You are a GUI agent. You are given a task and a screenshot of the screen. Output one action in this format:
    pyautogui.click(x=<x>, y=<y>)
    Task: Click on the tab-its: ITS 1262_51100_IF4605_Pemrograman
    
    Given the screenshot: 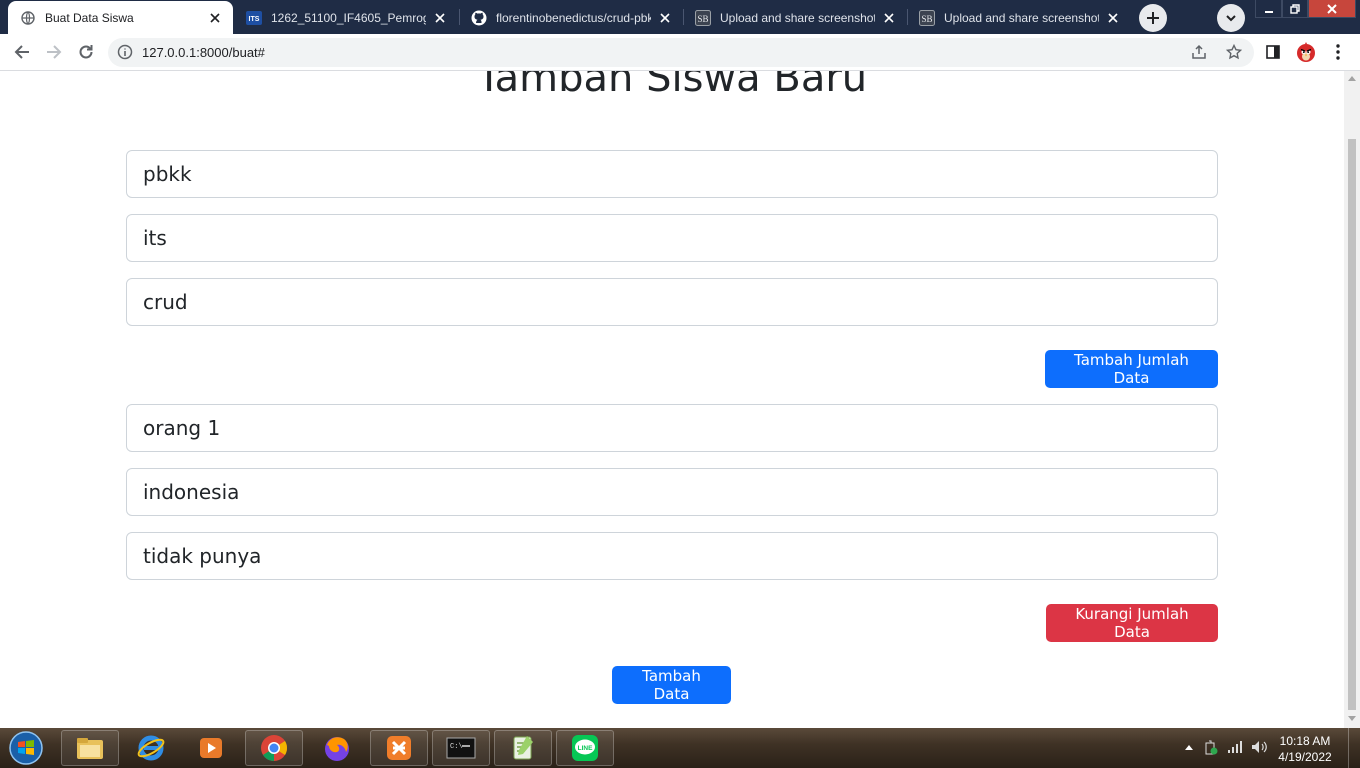 What is the action you would take?
    pyautogui.click(x=346, y=17)
    